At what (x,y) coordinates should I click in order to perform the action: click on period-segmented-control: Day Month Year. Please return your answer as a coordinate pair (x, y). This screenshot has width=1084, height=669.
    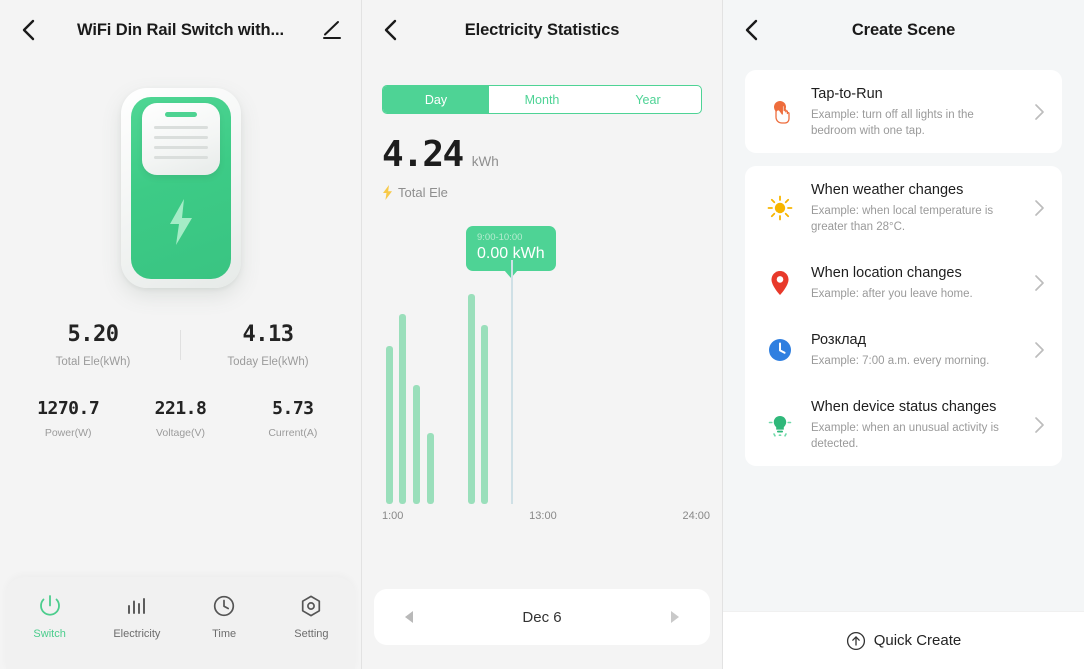
    Looking at the image, I should click on (542, 99).